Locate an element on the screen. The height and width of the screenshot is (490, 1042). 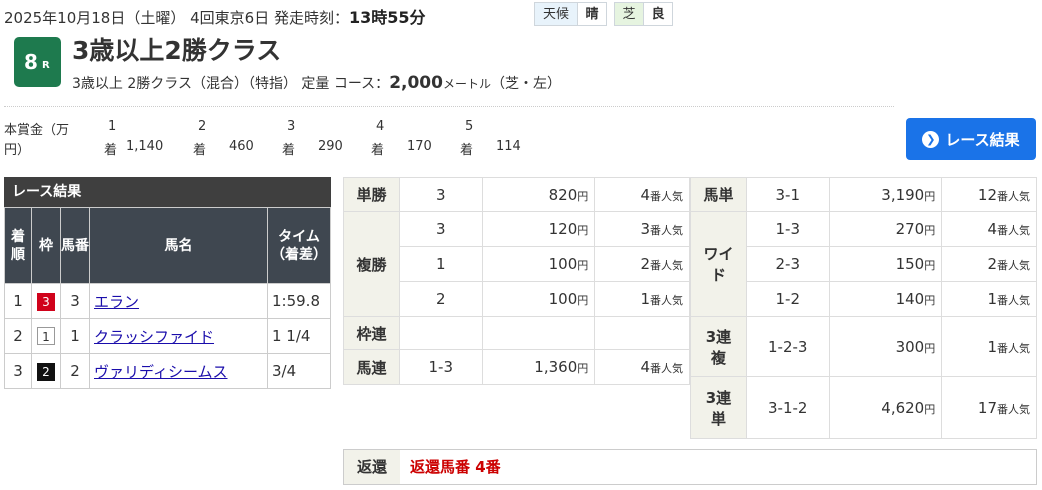
race-number-badge: 8 R is located at coordinates (37, 62).